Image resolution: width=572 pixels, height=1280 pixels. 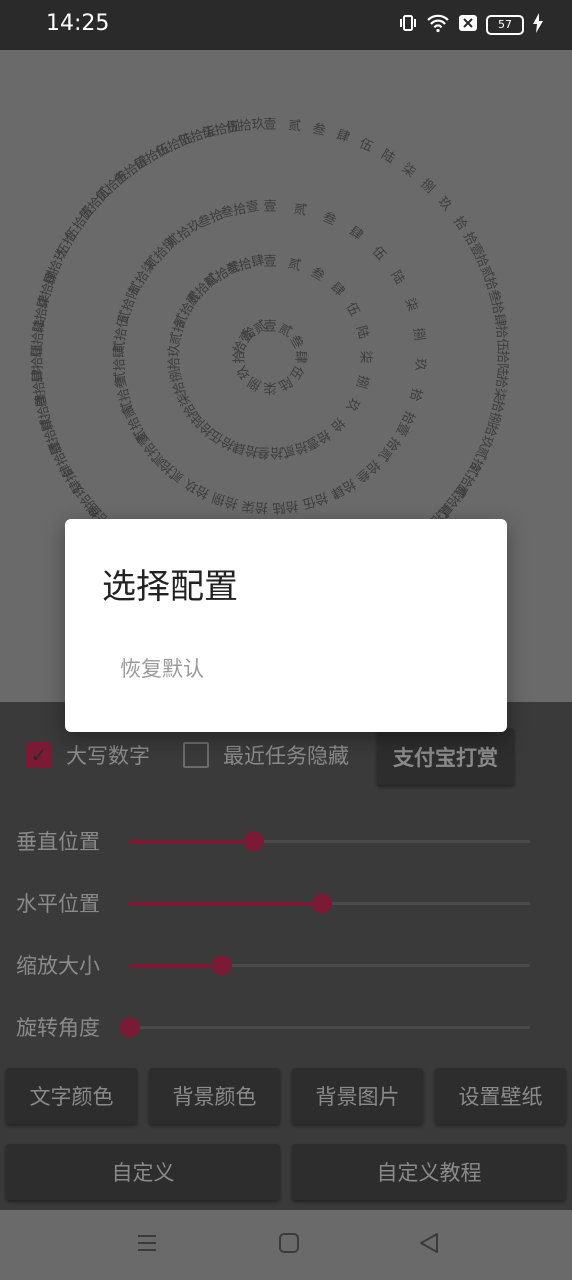 I want to click on minute-ring-label: 伍拾玖, so click(x=245, y=126).